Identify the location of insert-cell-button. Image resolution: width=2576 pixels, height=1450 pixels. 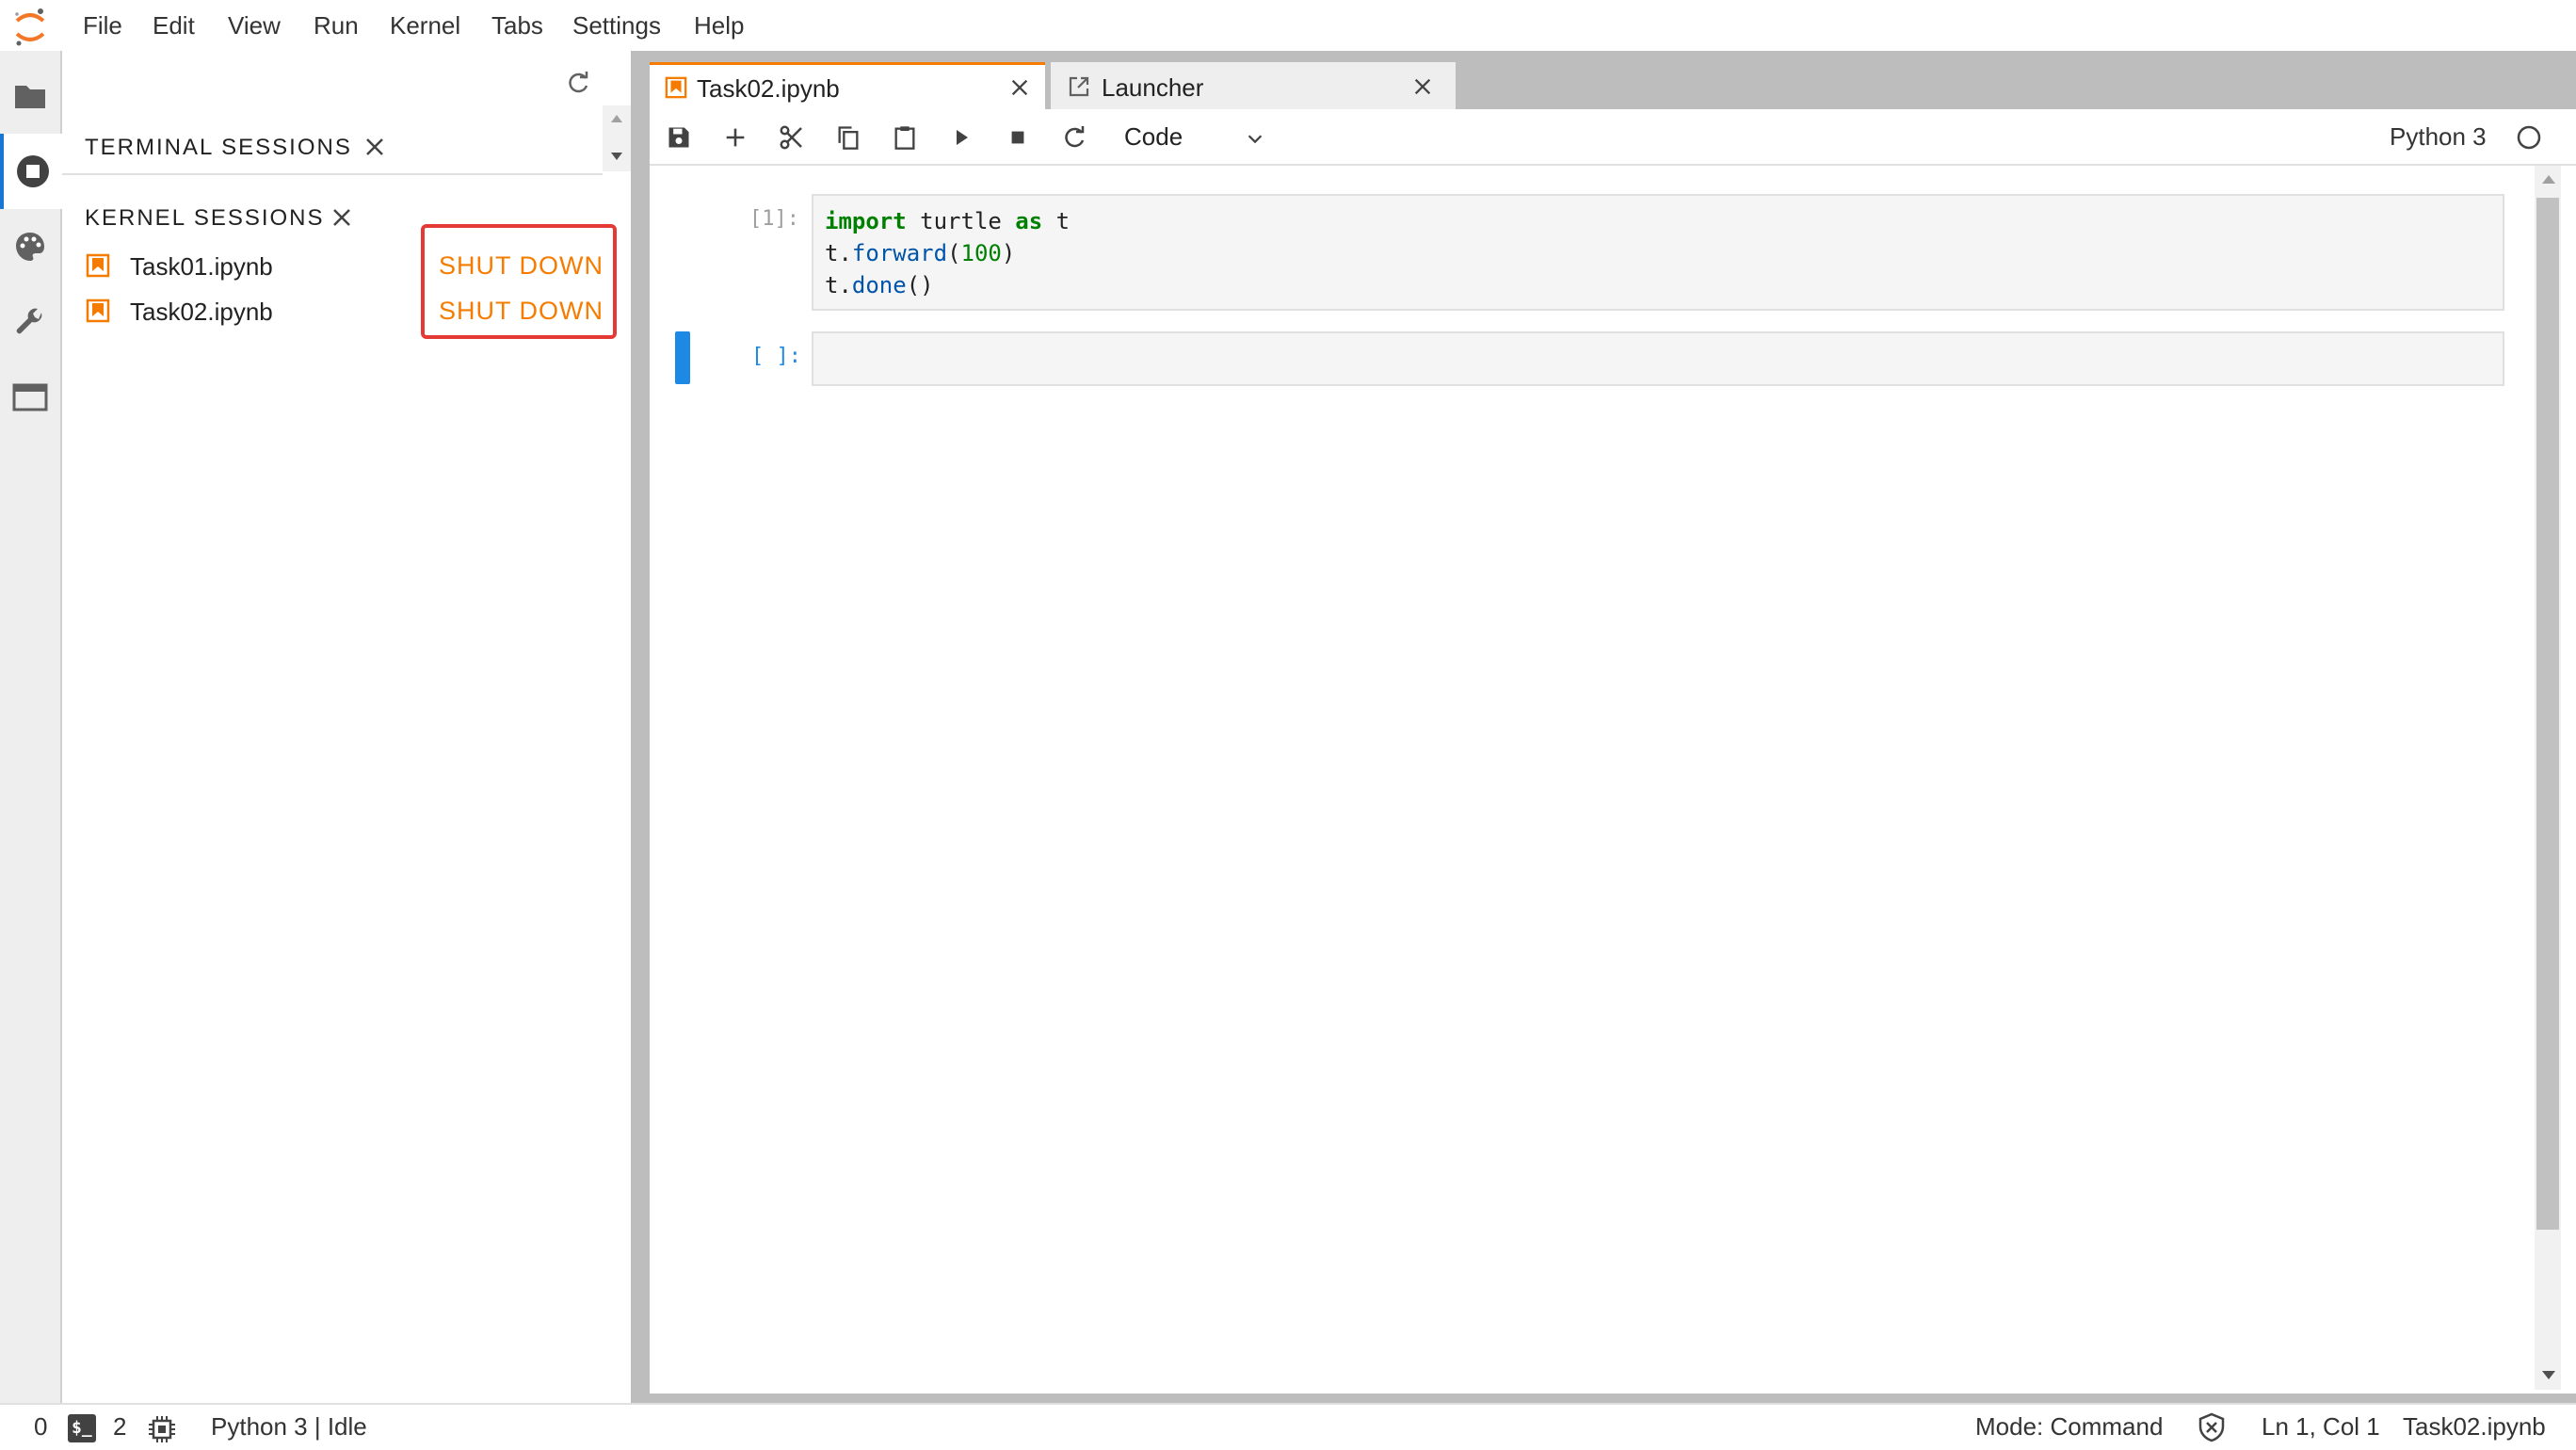
(735, 137).